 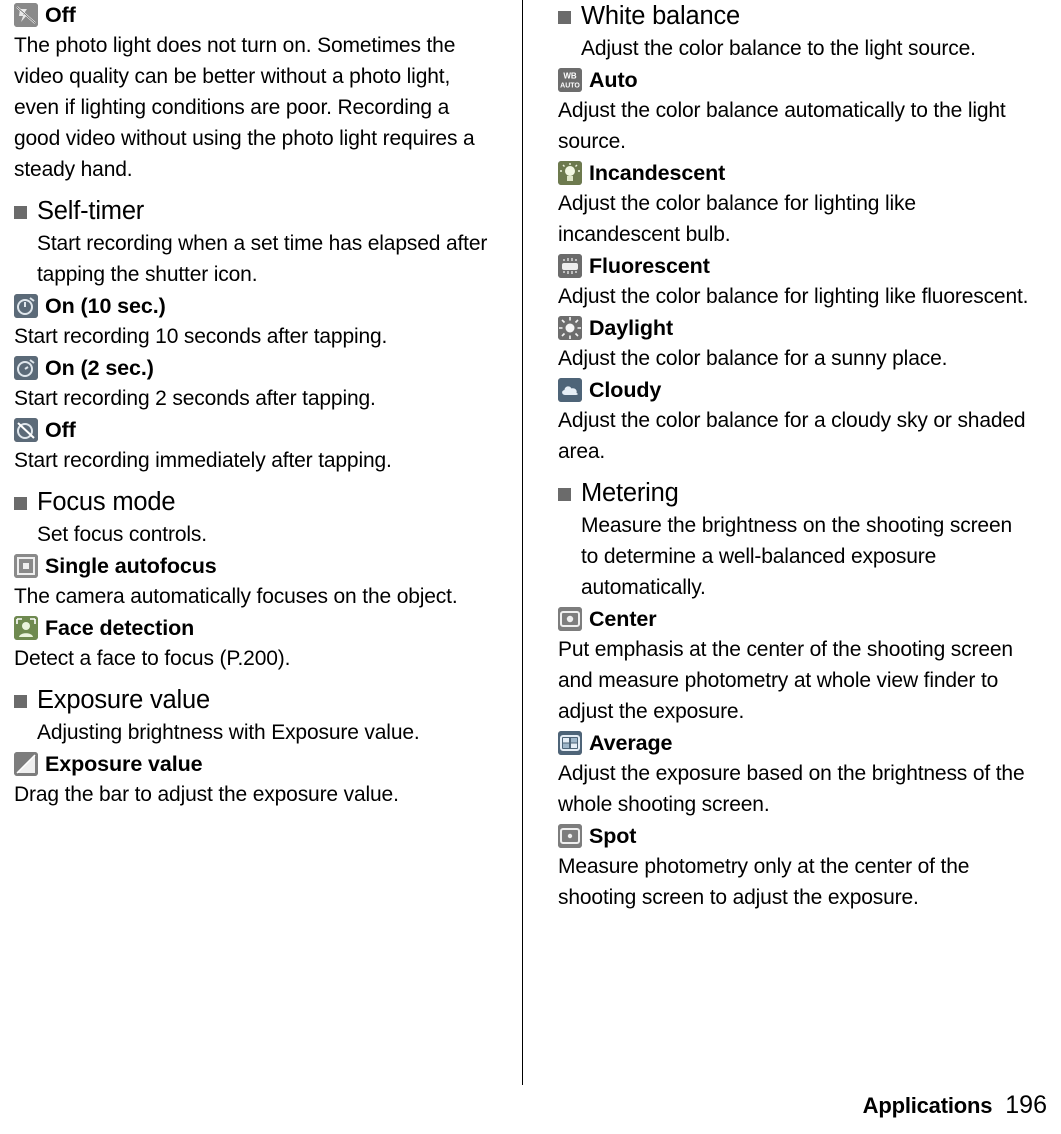 I want to click on option-label: Daylight, so click(x=631, y=328).